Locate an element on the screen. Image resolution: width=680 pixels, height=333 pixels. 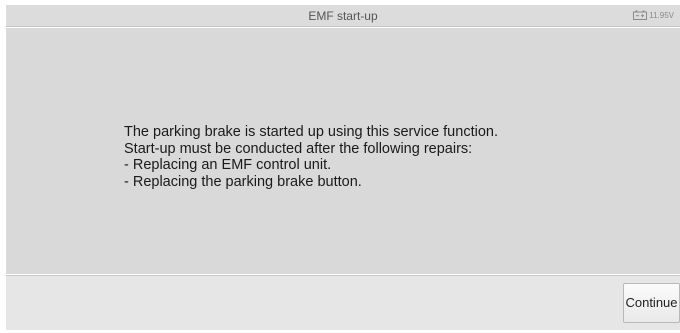
title-bar: EMF start-up 11.95V is located at coordinates (343, 16).